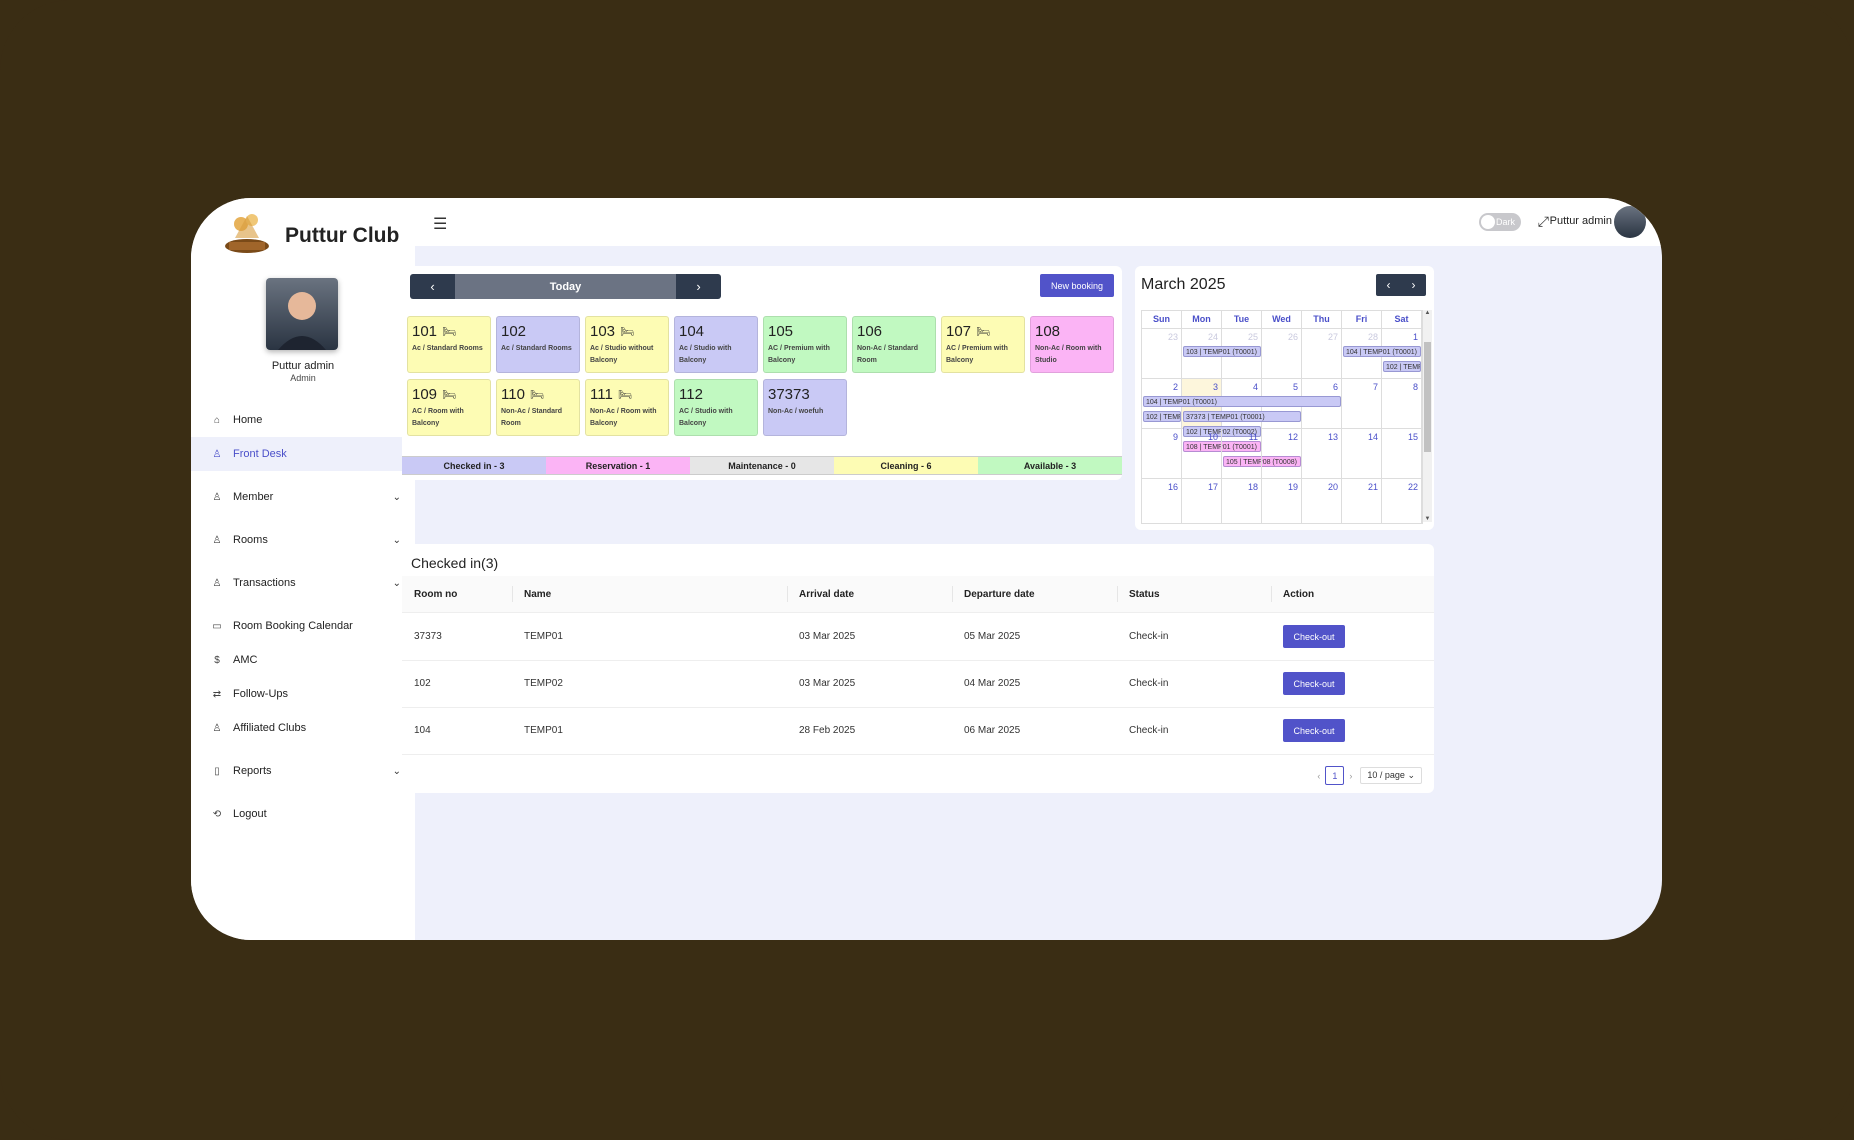 This screenshot has width=1854, height=1140. What do you see at coordinates (983, 344) in the screenshot?
I see `room-card: 107 🛏 AC / Premium with Balcony` at bounding box center [983, 344].